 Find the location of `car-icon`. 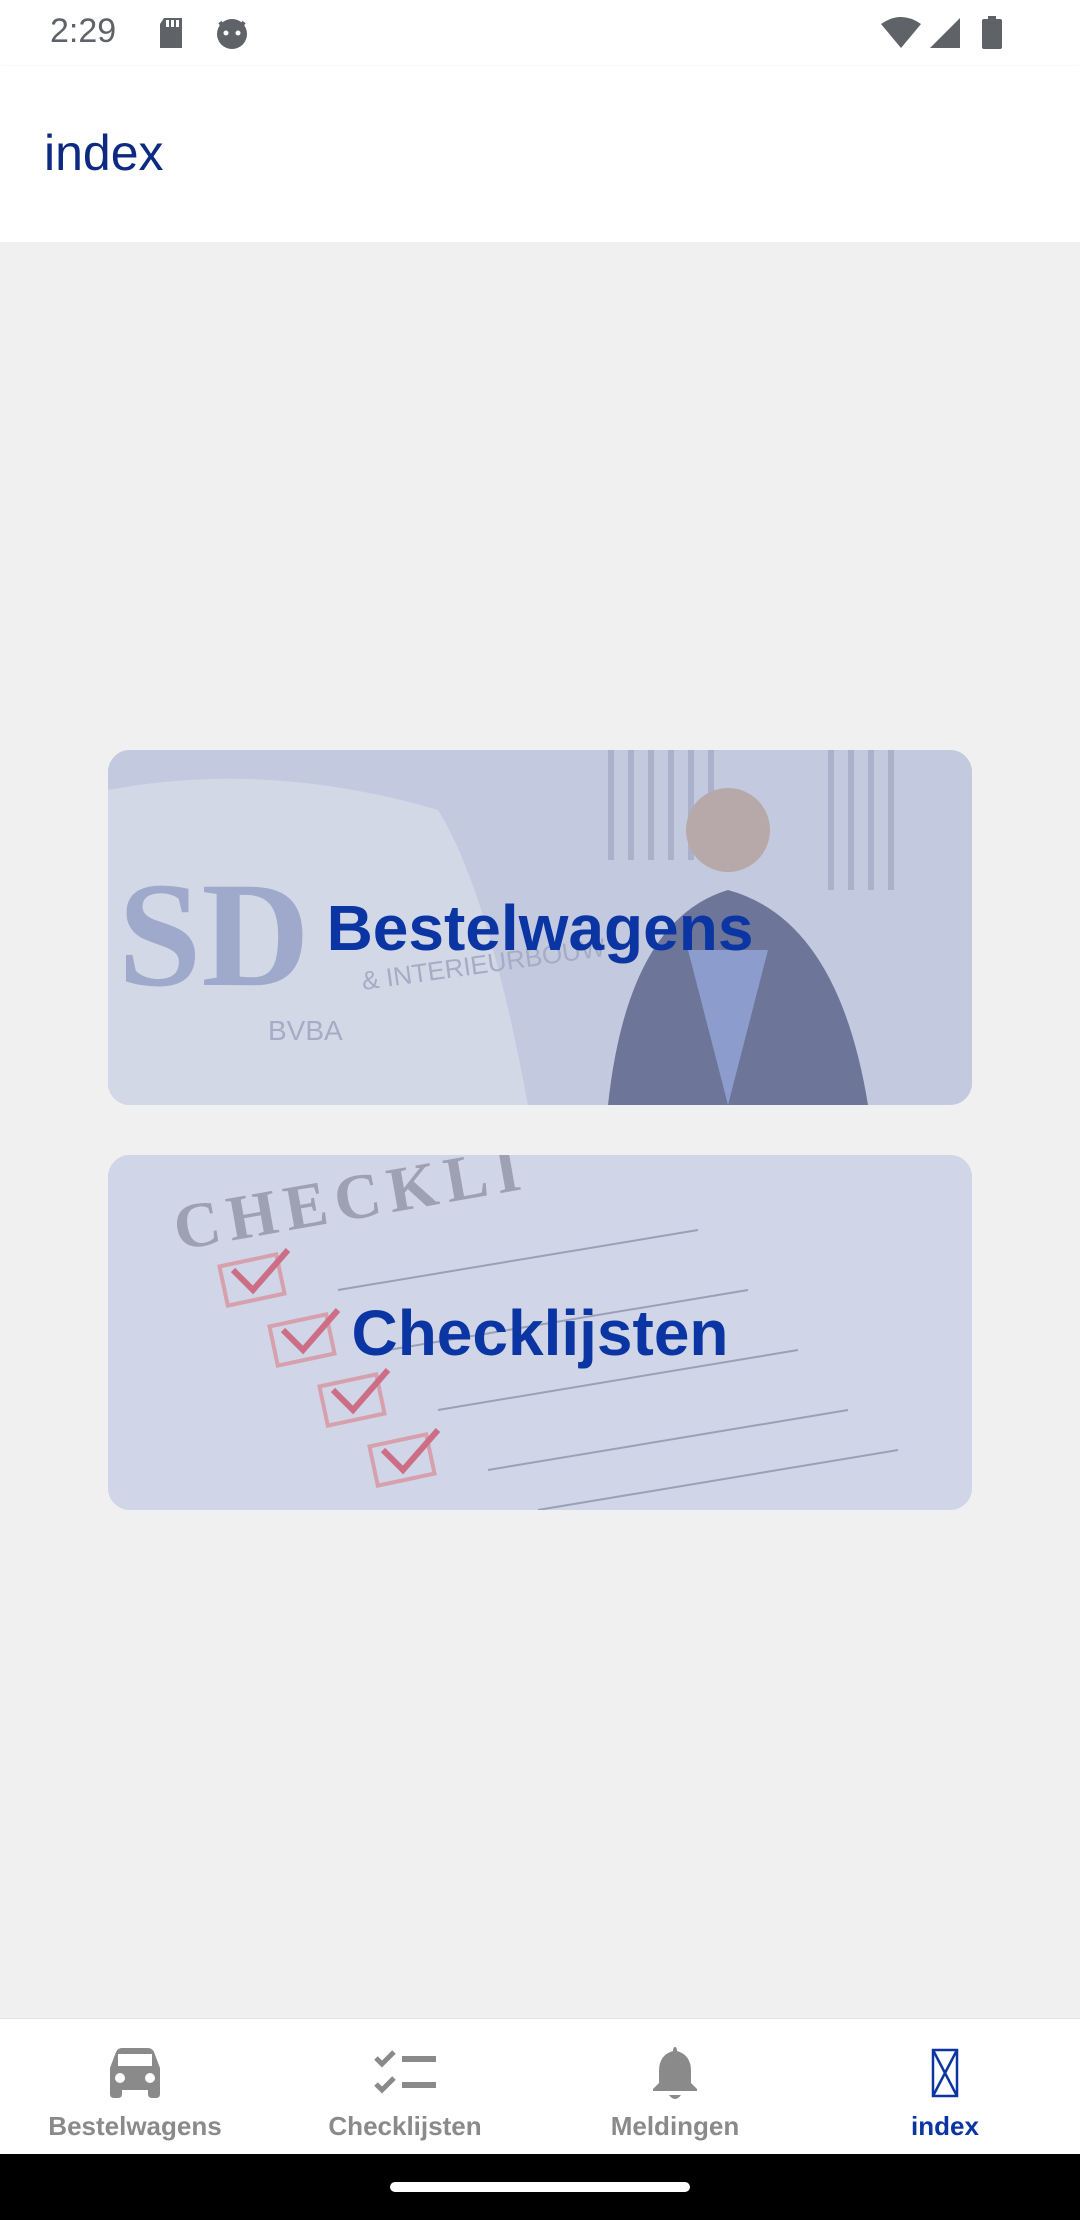

car-icon is located at coordinates (135, 2073).